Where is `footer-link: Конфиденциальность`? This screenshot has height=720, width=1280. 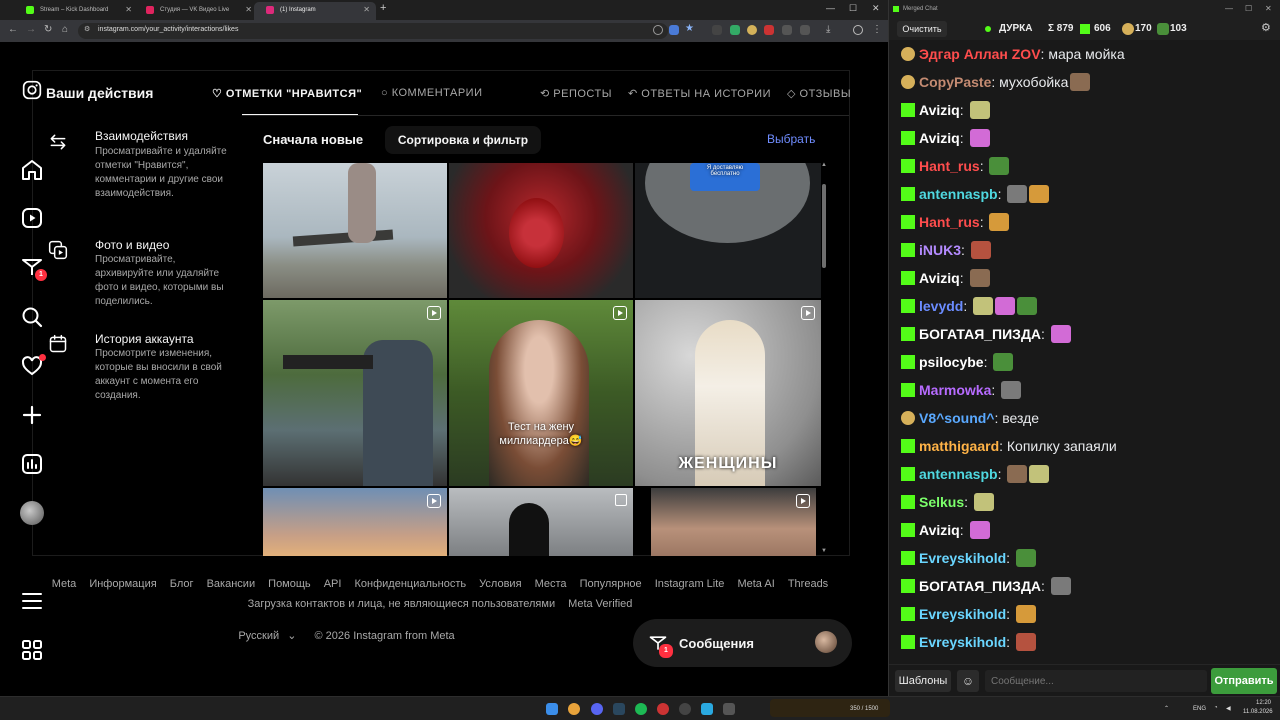
footer-link: Конфиденциальность is located at coordinates (411, 584).